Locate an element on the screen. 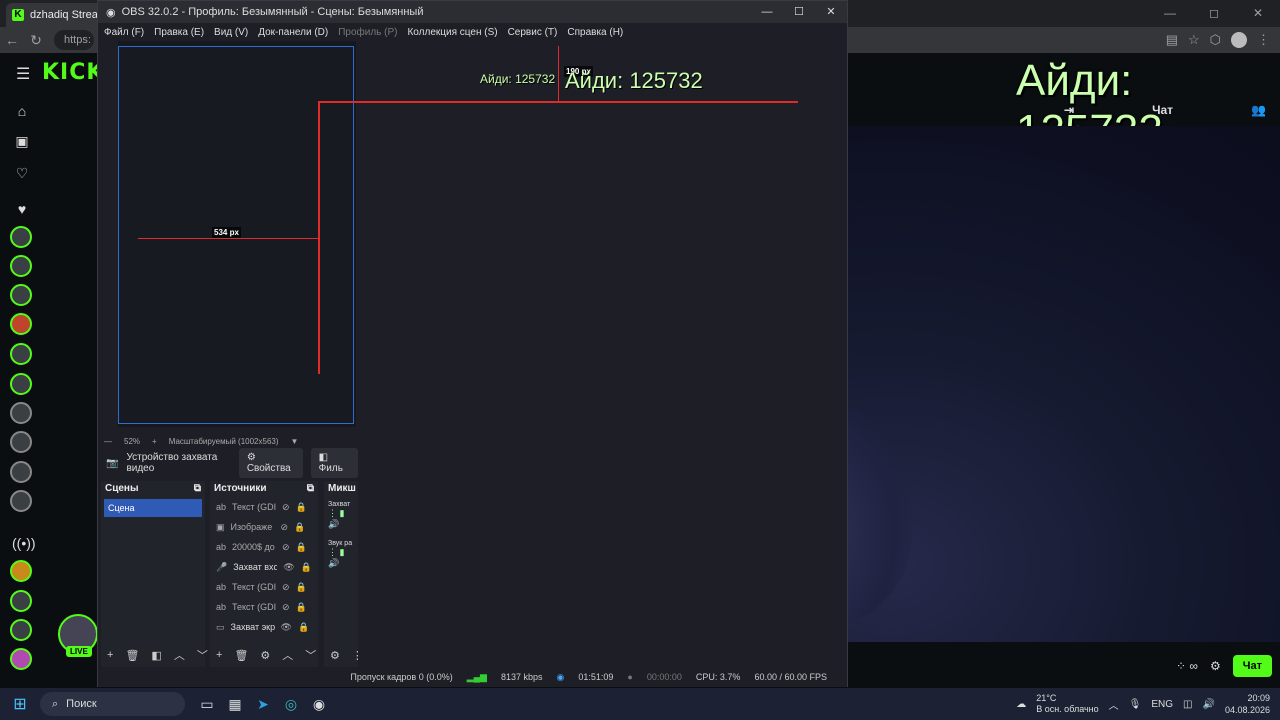 This screenshot has height=720, width=1280. chat-send-button: Чат is located at coordinates (1252, 666).